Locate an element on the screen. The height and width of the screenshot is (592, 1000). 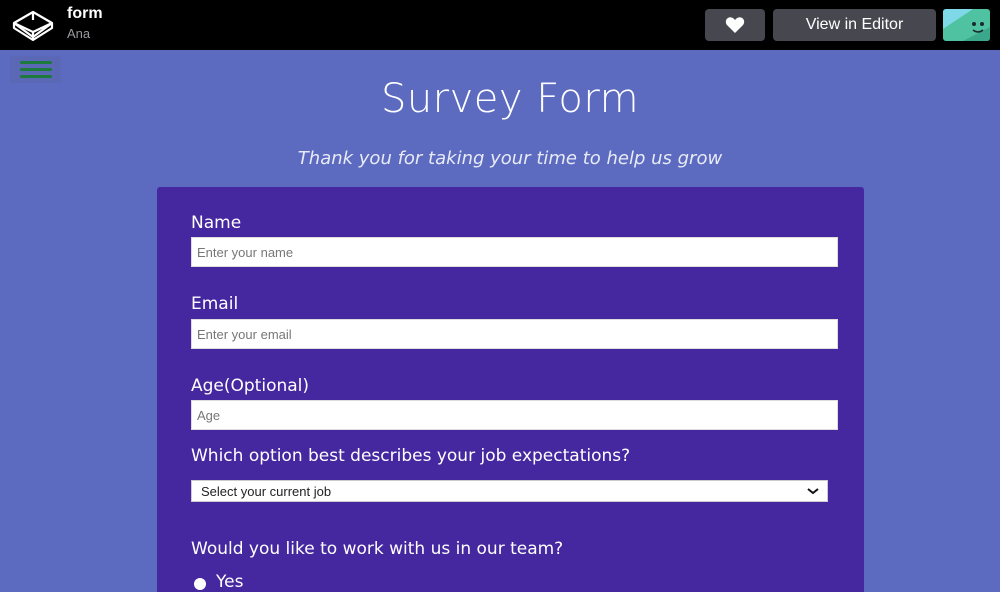
heart-button is located at coordinates (735, 25).